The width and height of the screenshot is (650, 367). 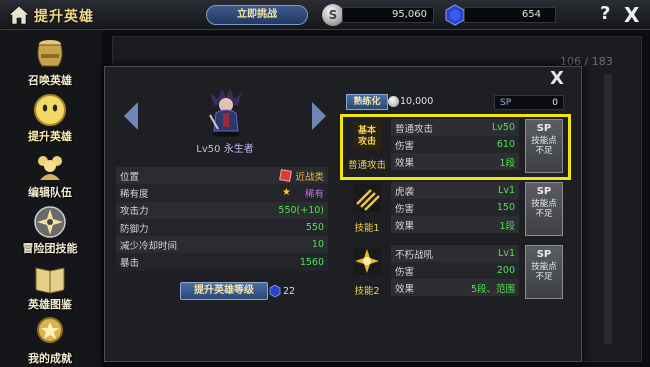 What do you see at coordinates (131, 116) in the screenshot?
I see `previous-hero-arrow-icon` at bounding box center [131, 116].